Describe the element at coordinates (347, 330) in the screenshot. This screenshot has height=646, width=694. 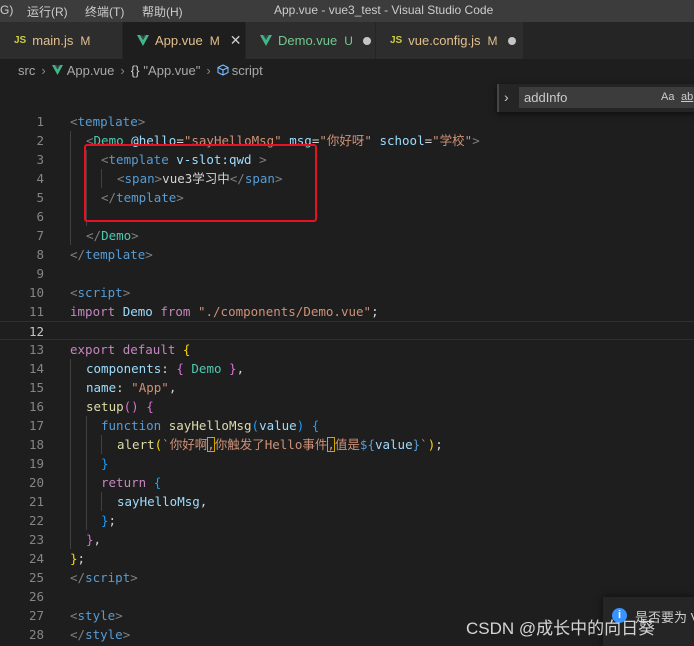
I see `code-line-current: 12` at that location.